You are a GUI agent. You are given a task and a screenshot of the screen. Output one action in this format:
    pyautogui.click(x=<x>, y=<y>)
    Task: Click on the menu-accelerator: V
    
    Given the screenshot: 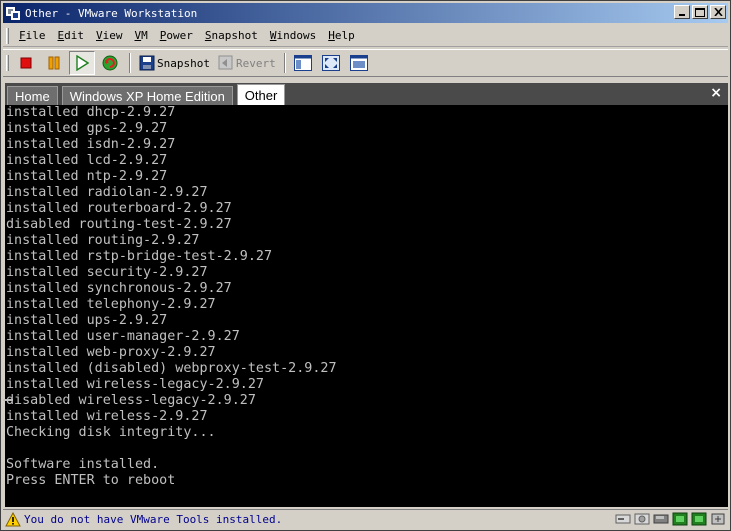 What is the action you would take?
    pyautogui.click(x=99, y=35)
    